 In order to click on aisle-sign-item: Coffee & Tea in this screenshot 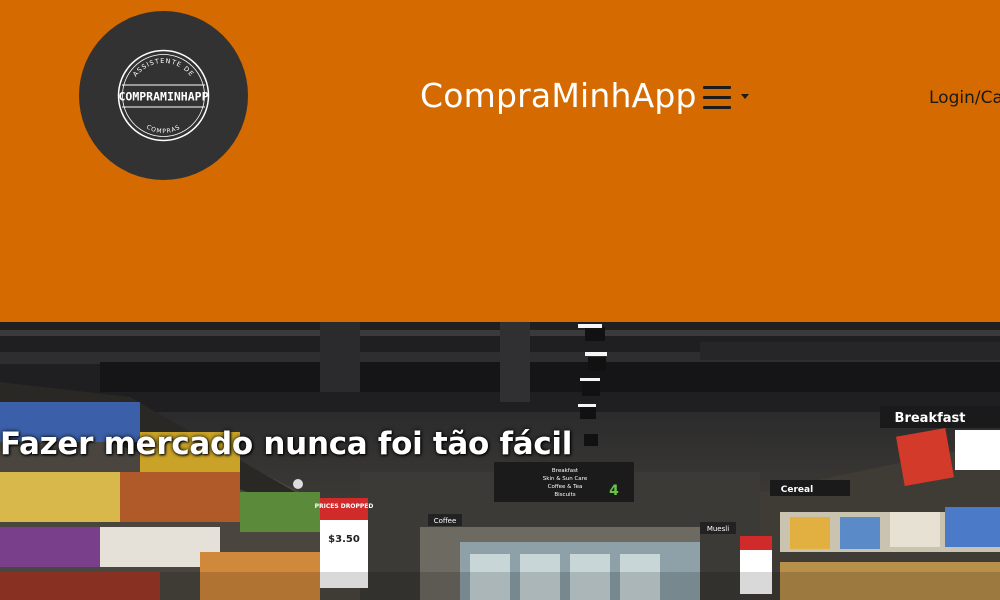, I will do `click(565, 487)`.